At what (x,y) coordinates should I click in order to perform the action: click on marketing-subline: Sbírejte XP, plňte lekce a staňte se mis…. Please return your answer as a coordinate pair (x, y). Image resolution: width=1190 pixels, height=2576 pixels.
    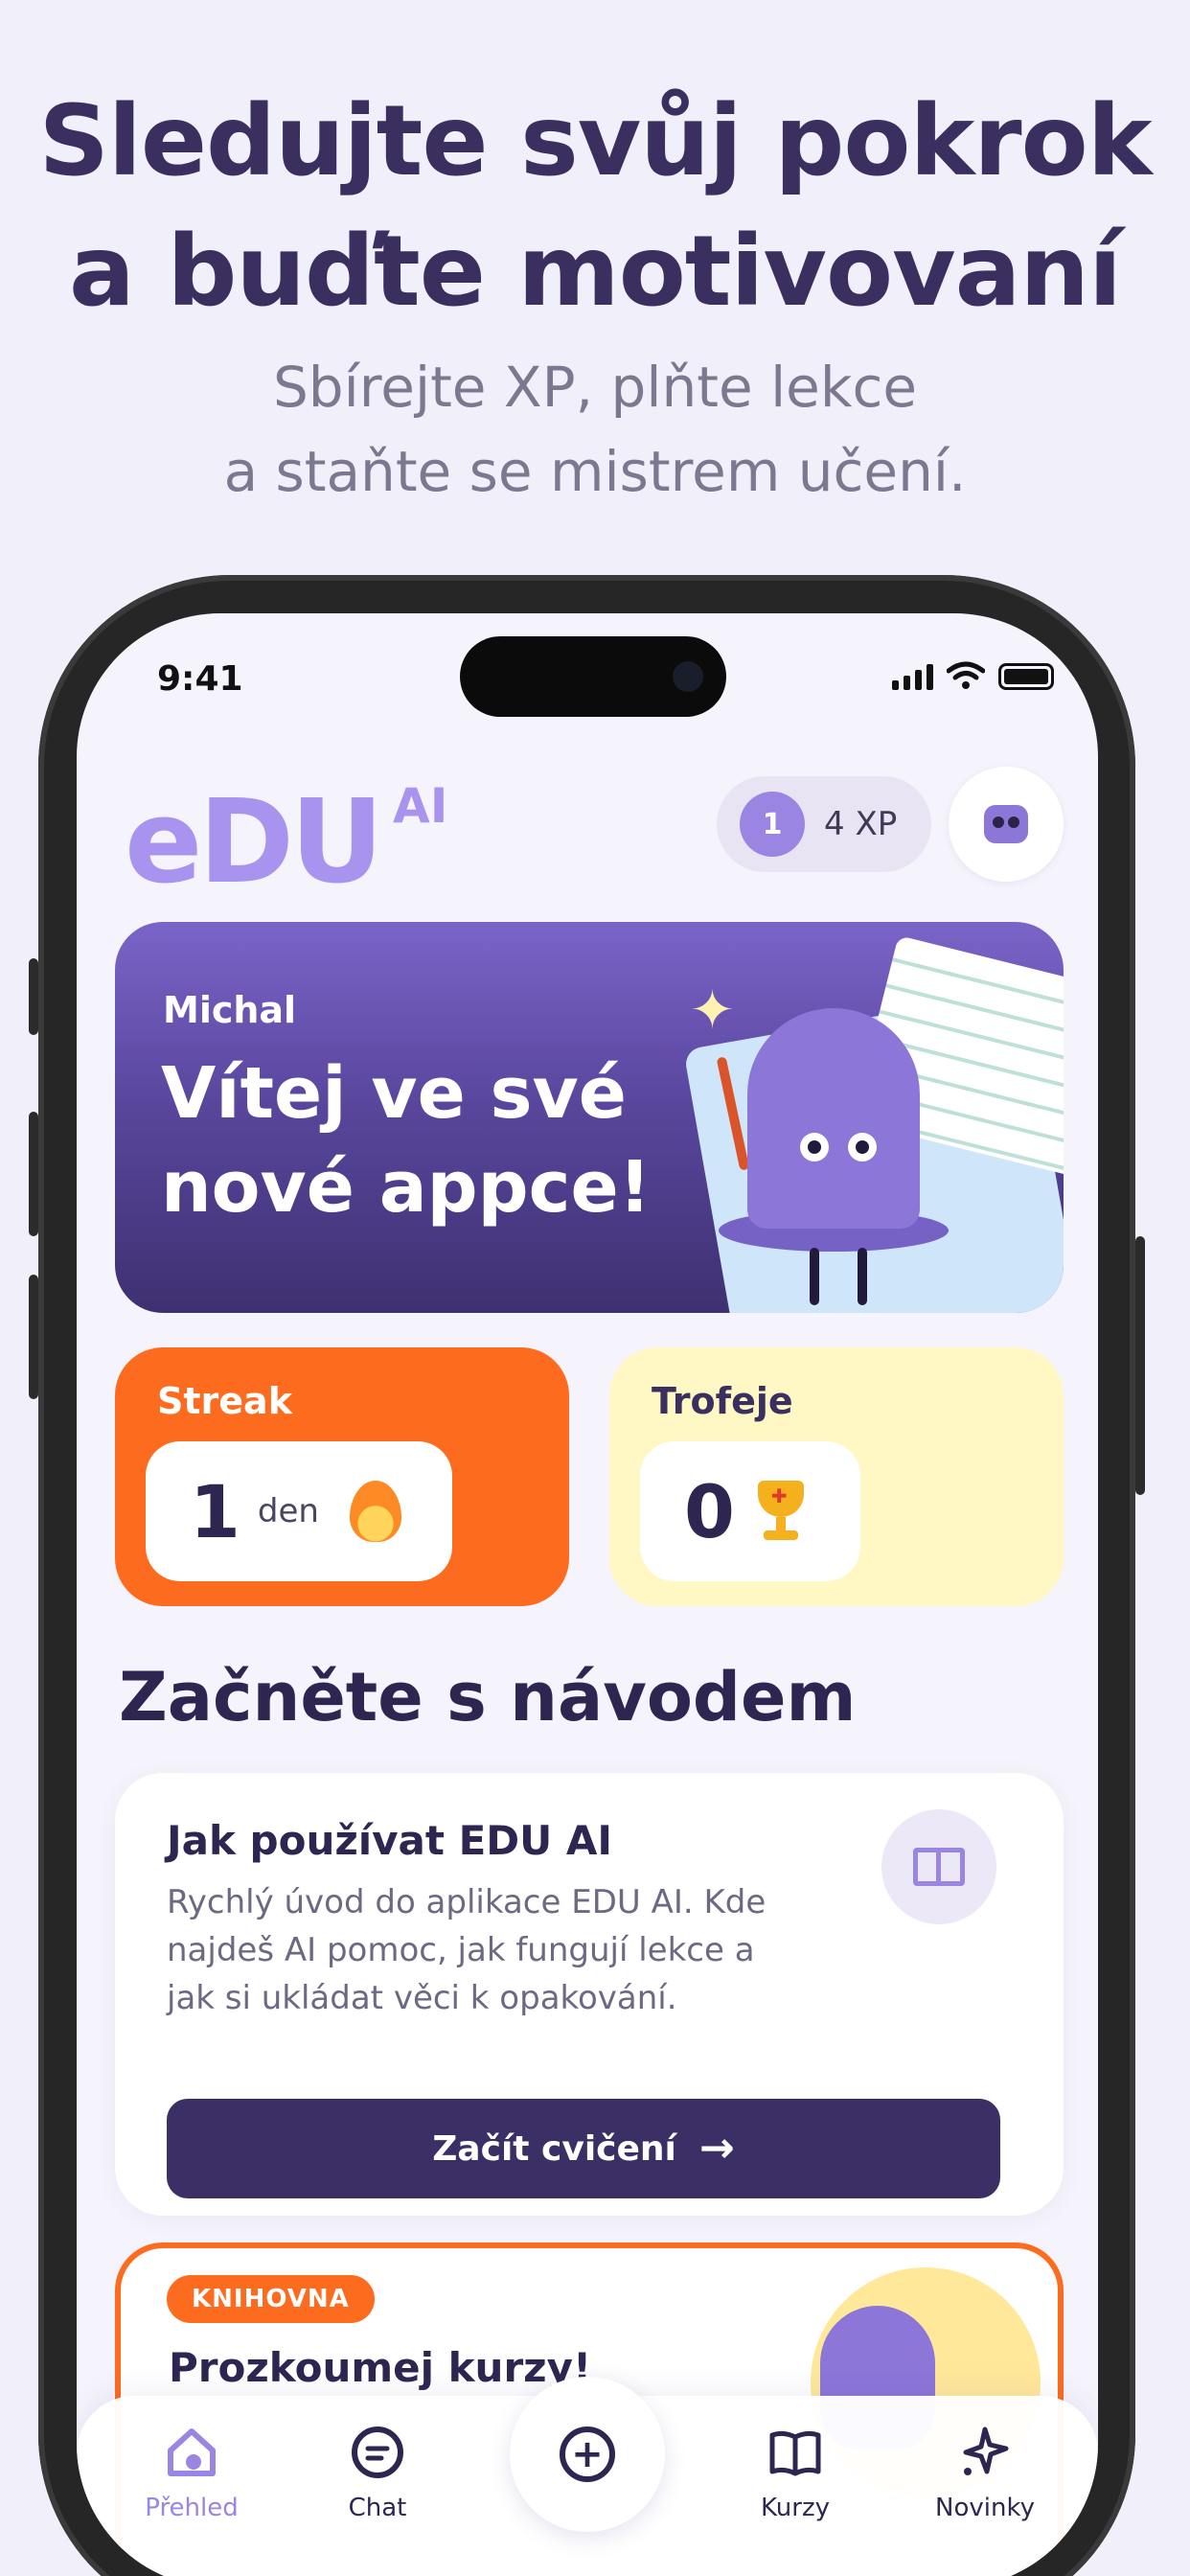
    Looking at the image, I should click on (595, 429).